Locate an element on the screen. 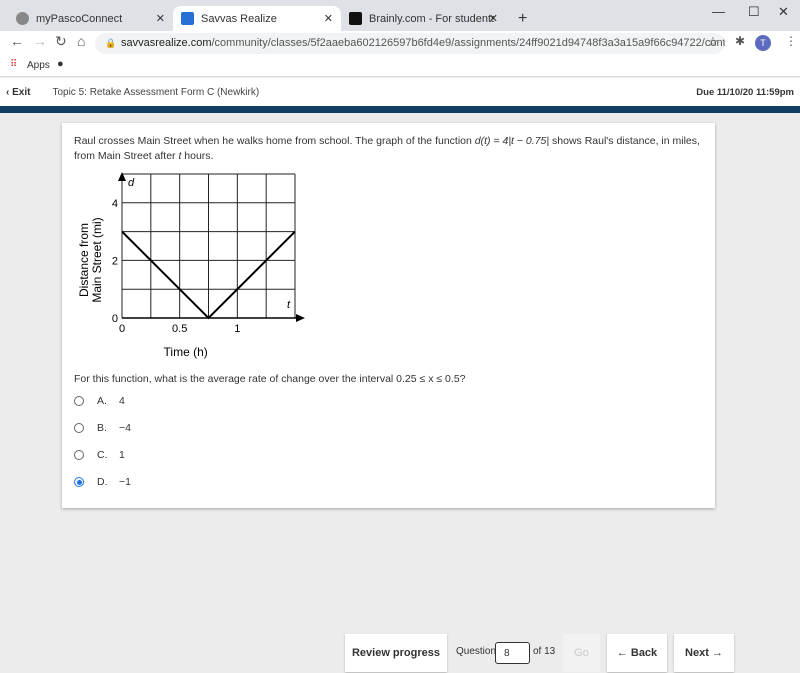 The image size is (800, 673). exit-button: ‹ Exit is located at coordinates (18, 92).